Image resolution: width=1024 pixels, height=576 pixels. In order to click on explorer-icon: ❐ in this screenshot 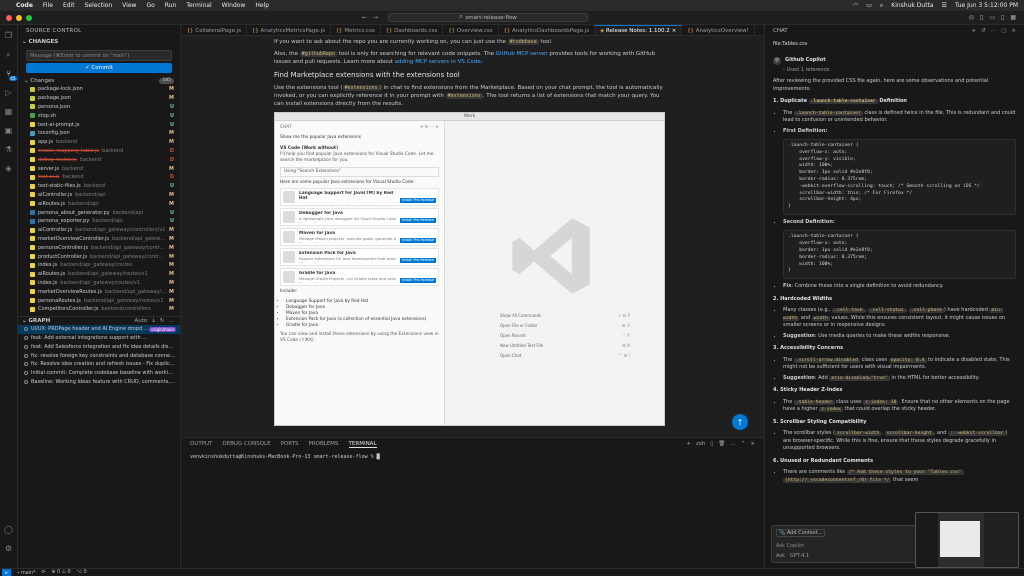, I will do `click(9, 36)`.